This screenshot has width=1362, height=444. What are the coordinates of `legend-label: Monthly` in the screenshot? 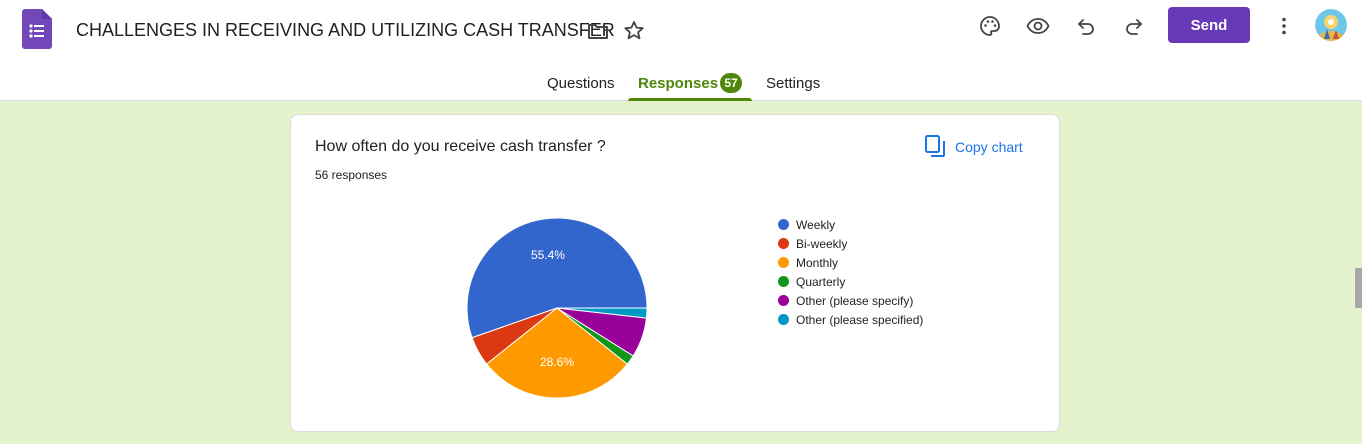 It's located at (817, 262).